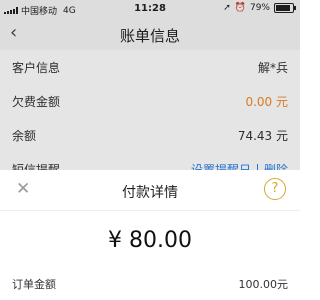 The image size is (320, 300). I want to click on sheet-header: ✕ 付款详情 ?, so click(150, 190).